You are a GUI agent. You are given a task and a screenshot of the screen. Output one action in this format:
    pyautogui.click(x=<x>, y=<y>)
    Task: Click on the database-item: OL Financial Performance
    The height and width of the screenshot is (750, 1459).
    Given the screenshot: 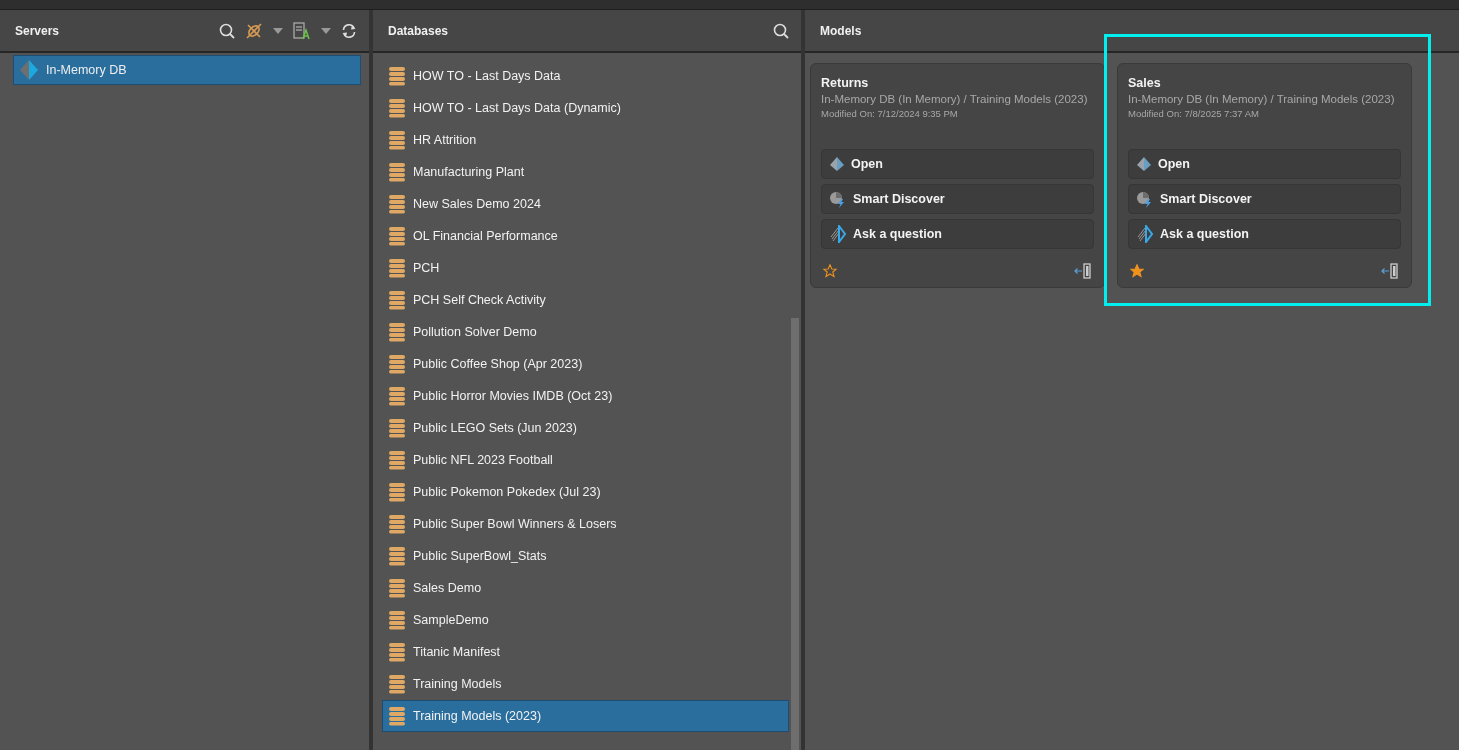 What is the action you would take?
    pyautogui.click(x=585, y=236)
    